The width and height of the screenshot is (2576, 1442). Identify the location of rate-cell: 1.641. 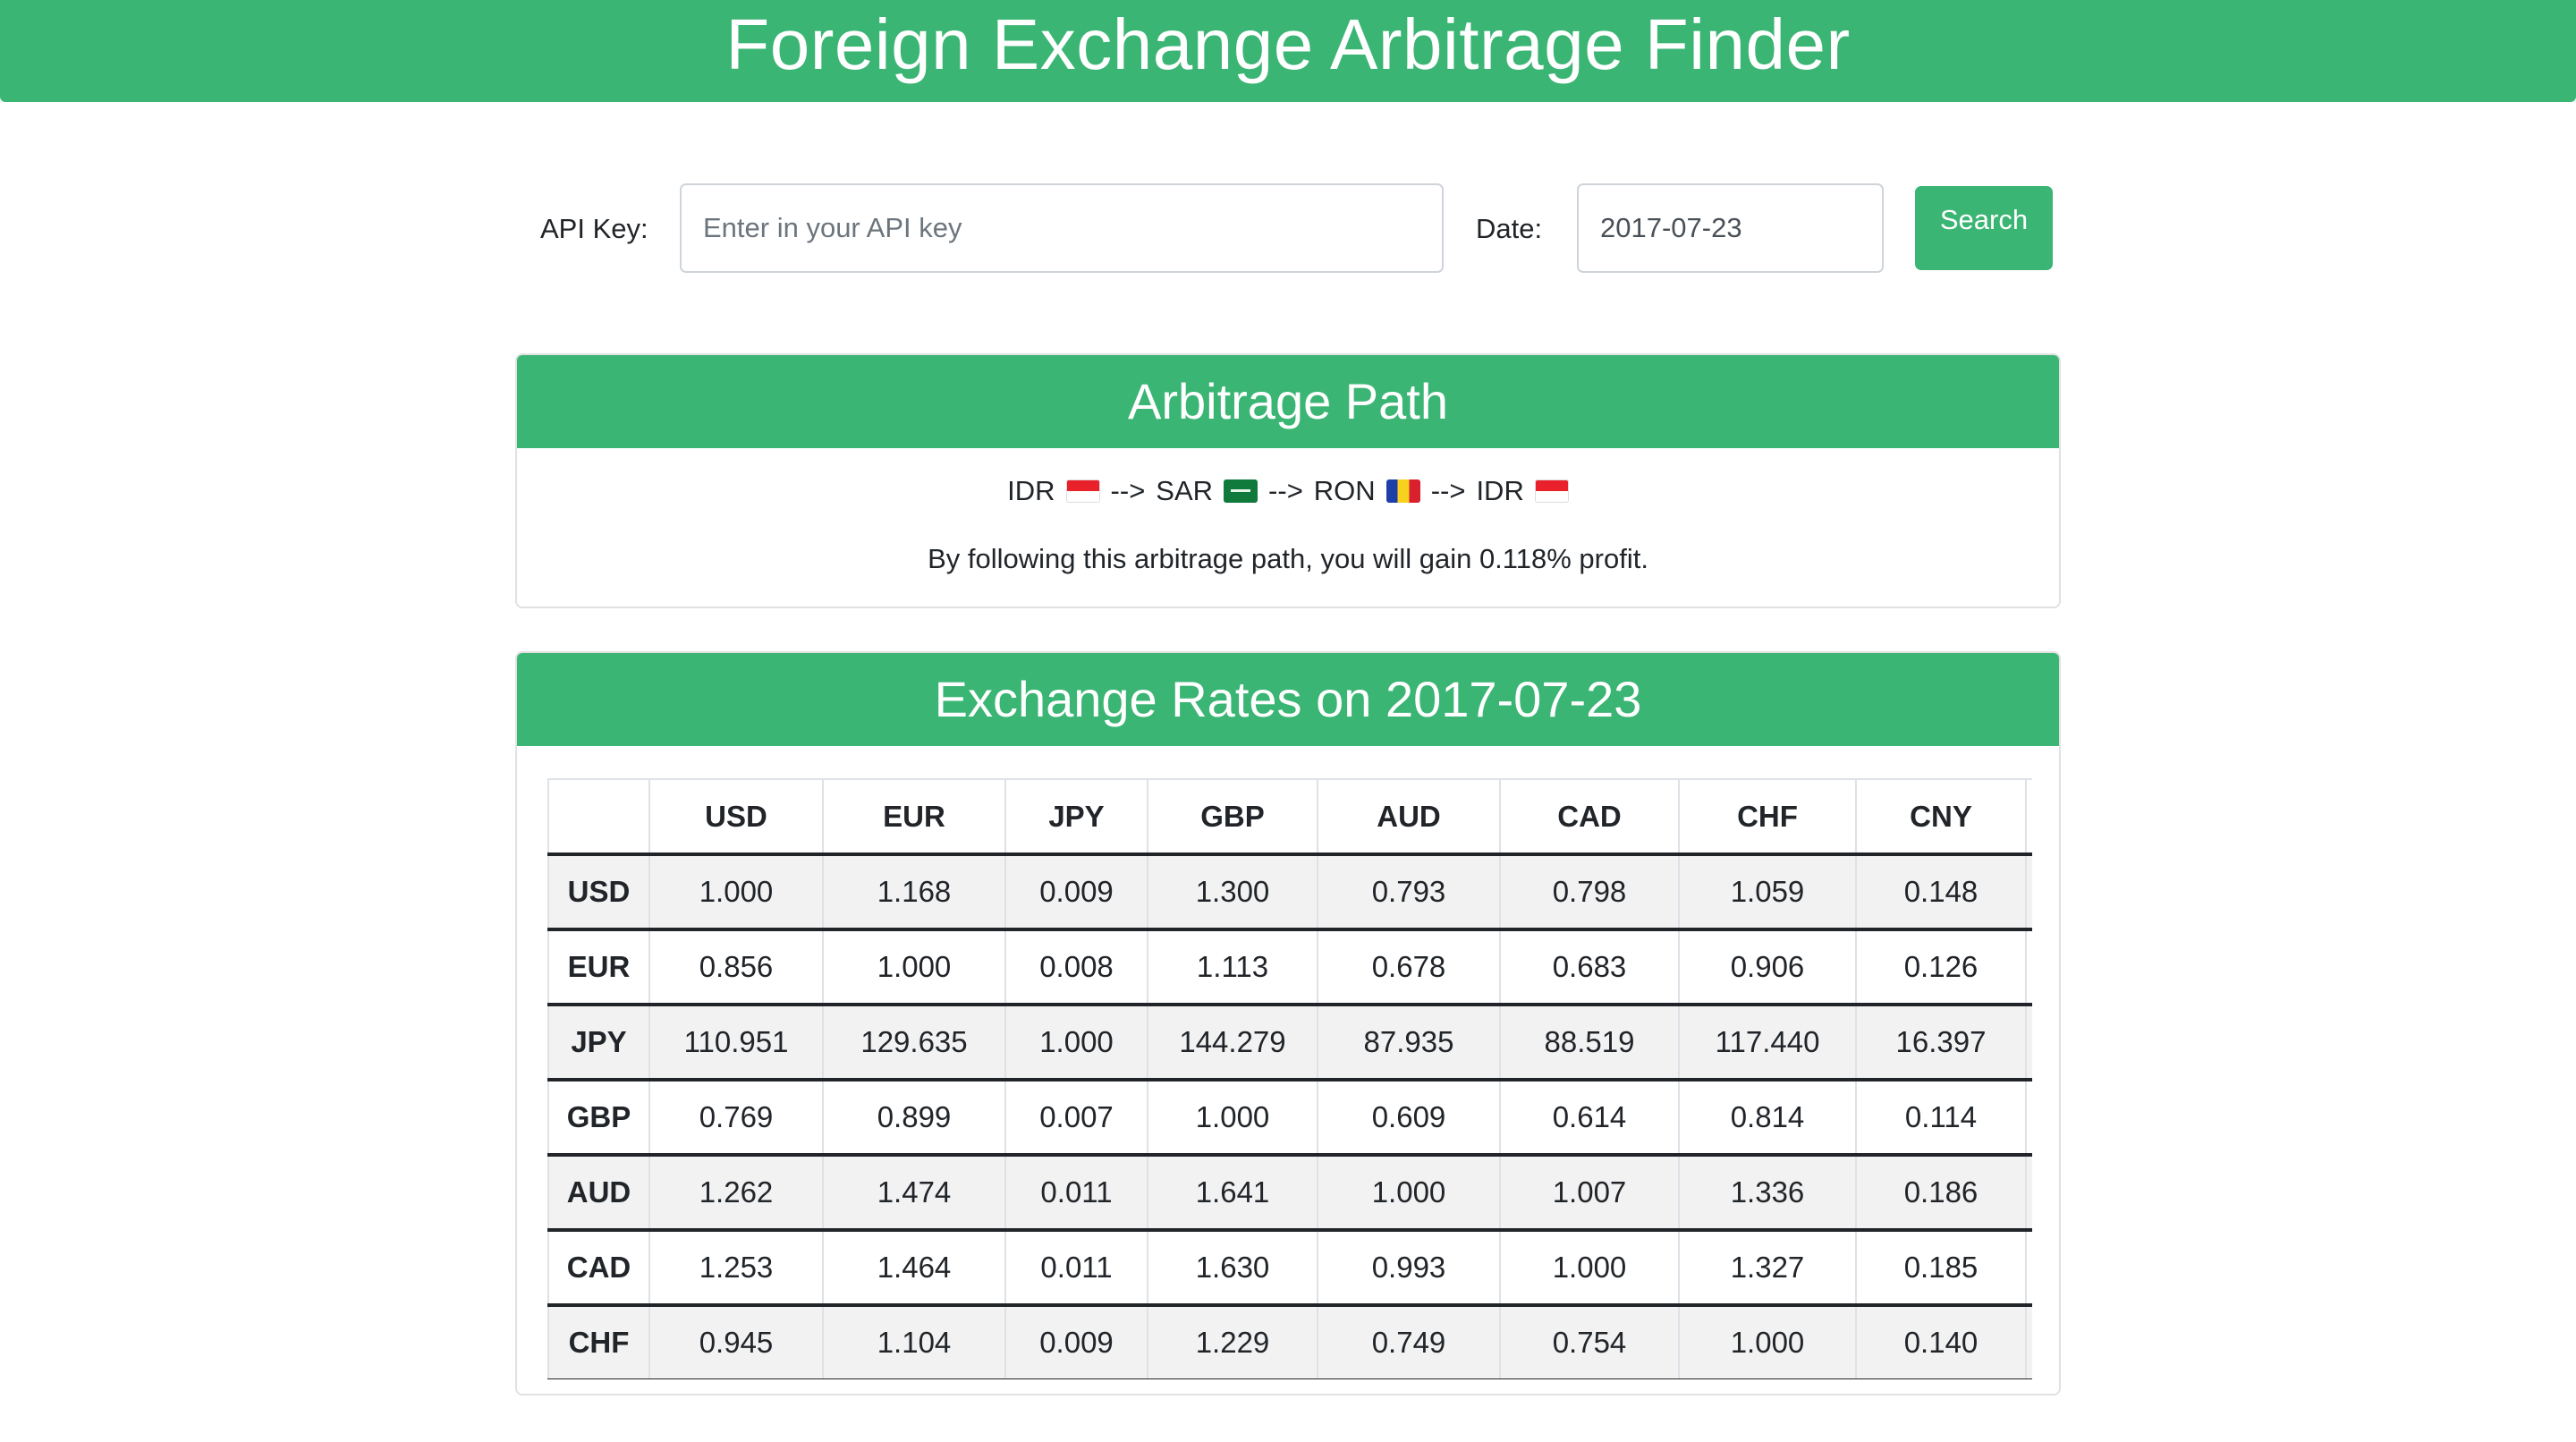
(1233, 1192).